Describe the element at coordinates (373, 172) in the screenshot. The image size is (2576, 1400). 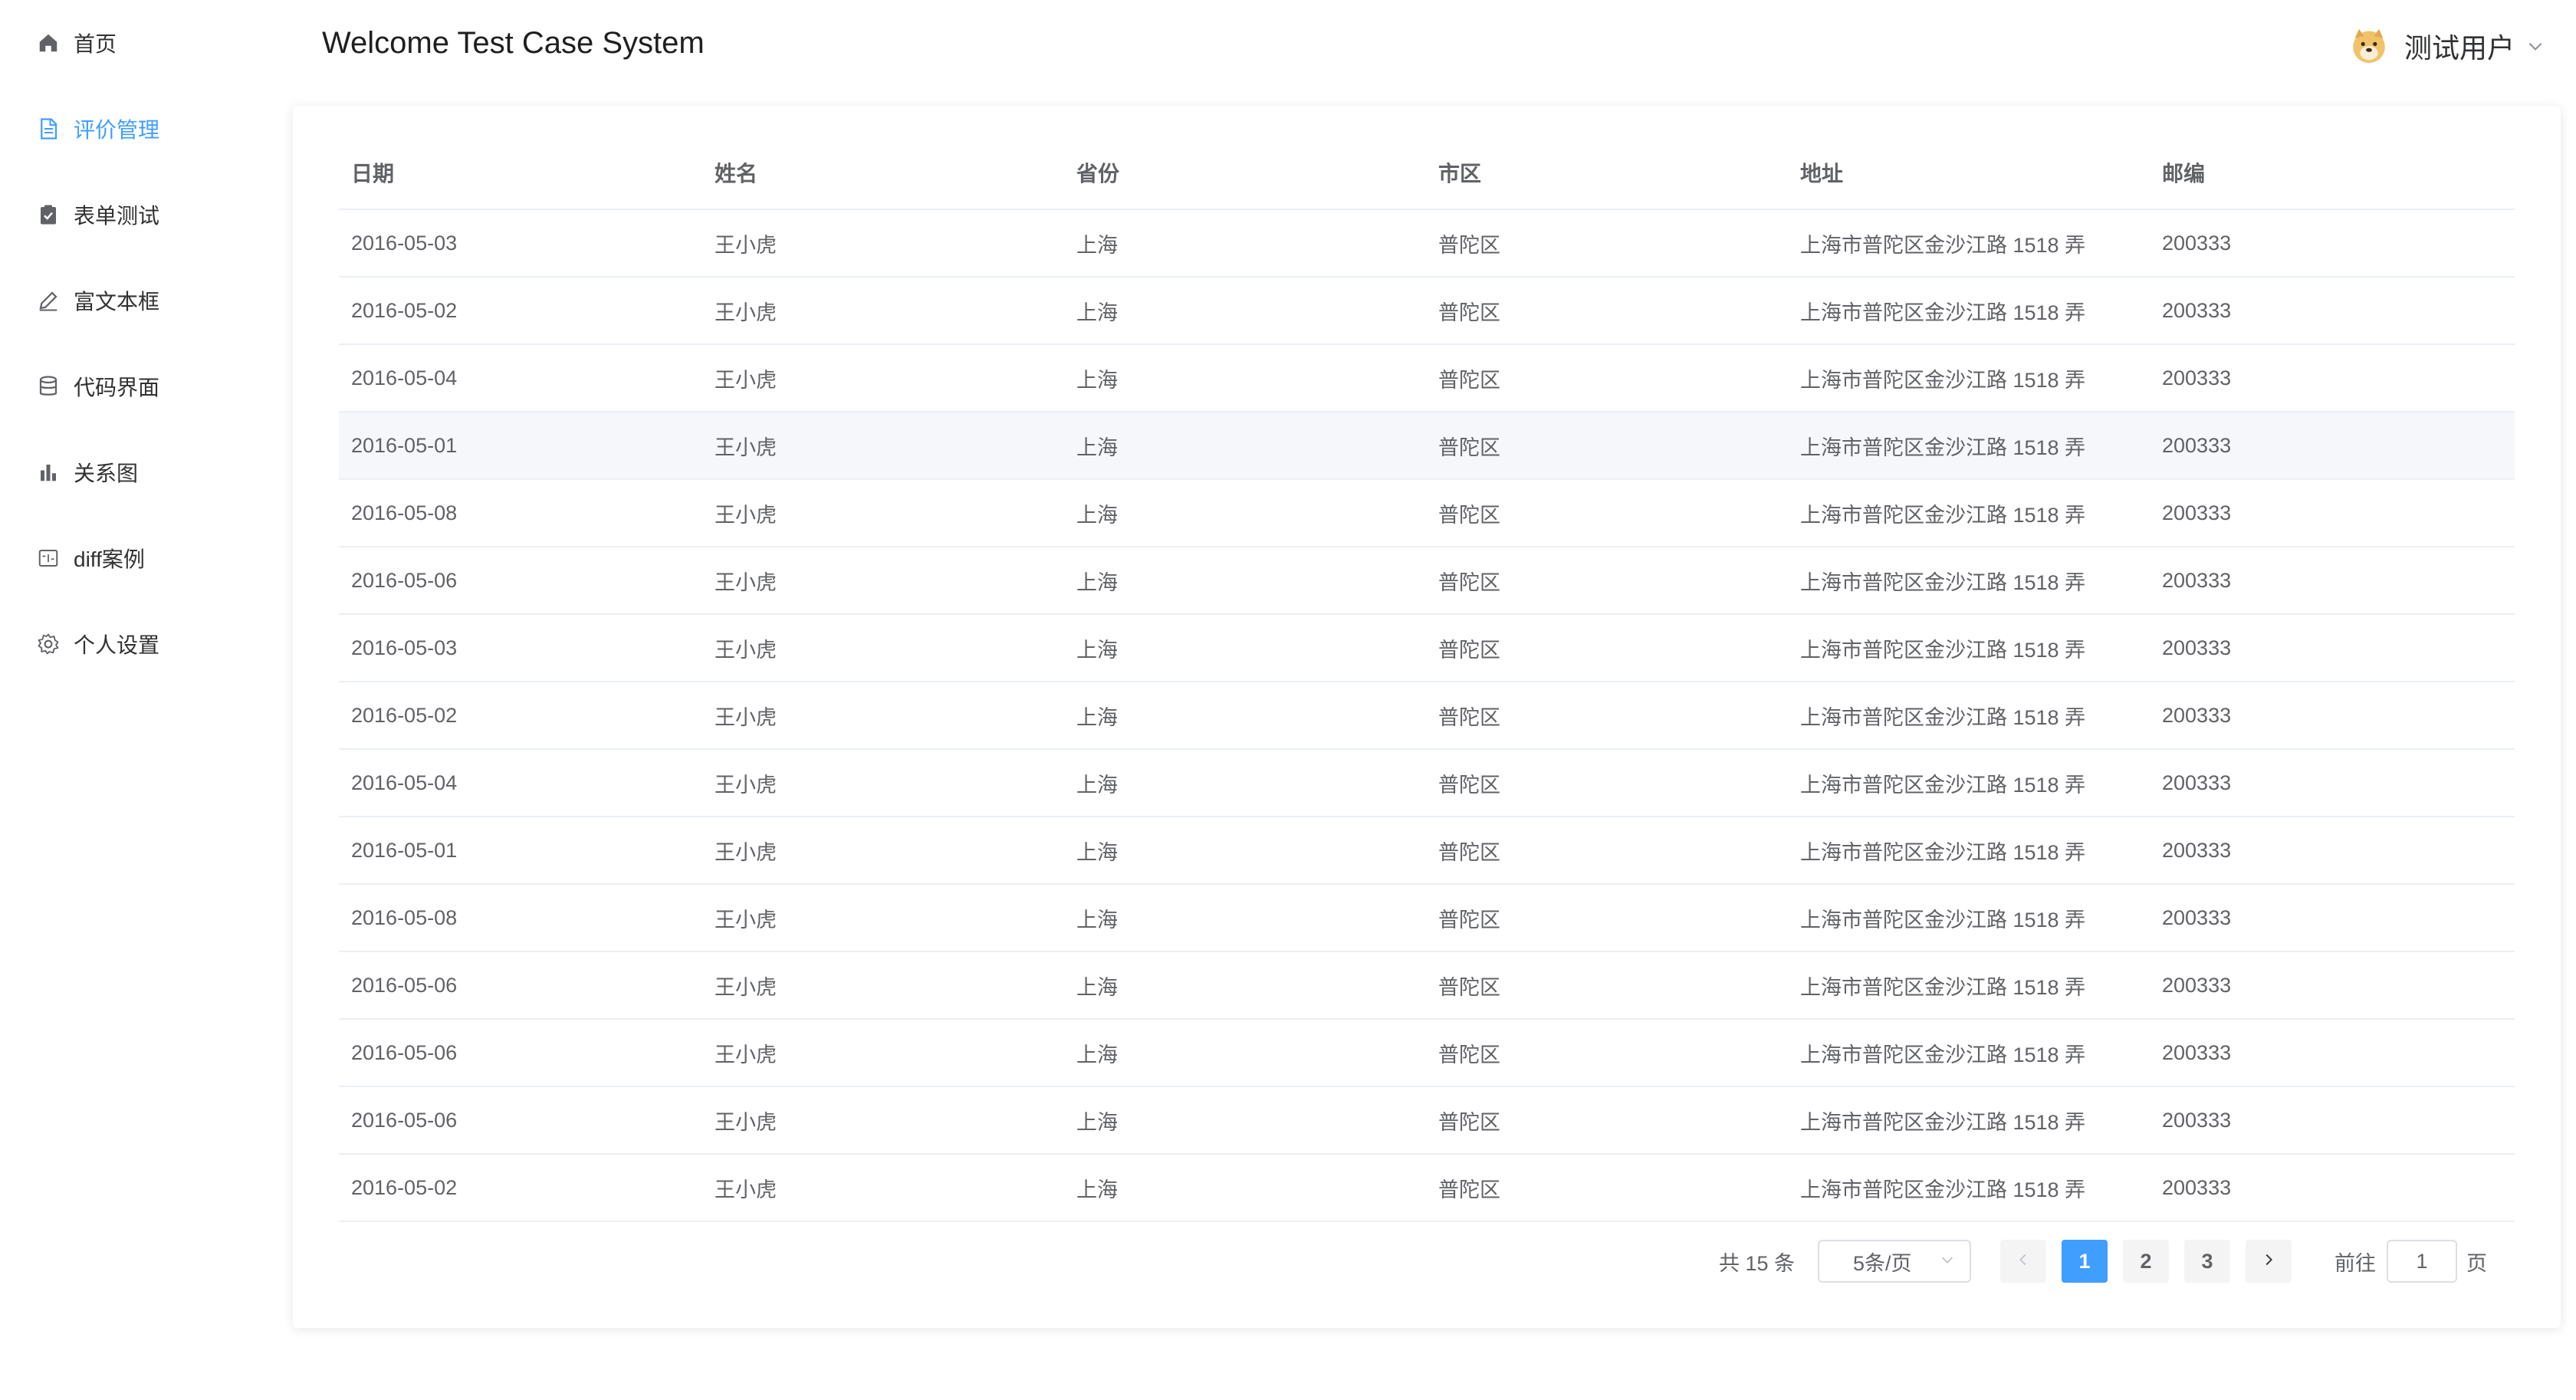
I see `column-header-date: 日期` at that location.